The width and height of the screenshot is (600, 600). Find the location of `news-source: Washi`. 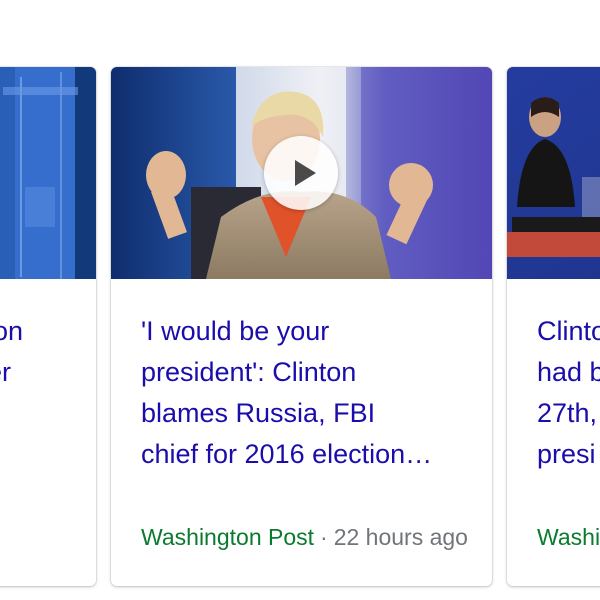

news-source: Washi is located at coordinates (568, 537).